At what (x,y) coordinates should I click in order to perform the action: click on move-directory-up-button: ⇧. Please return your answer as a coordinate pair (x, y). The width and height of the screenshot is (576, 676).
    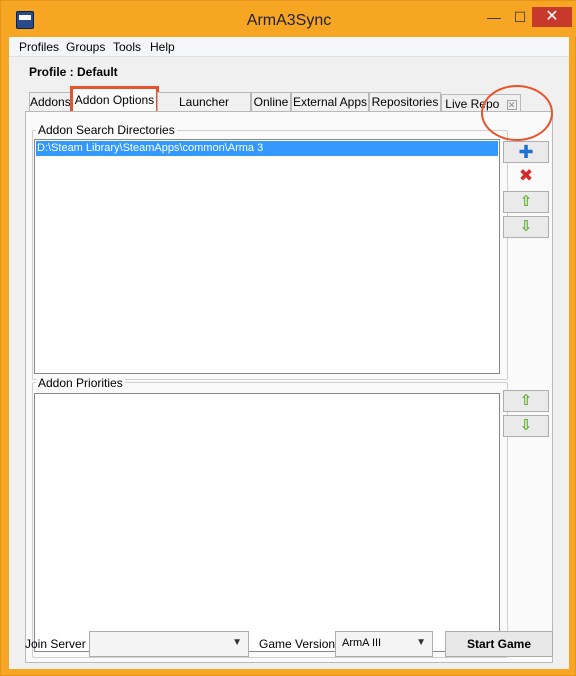
    Looking at the image, I should click on (526, 202).